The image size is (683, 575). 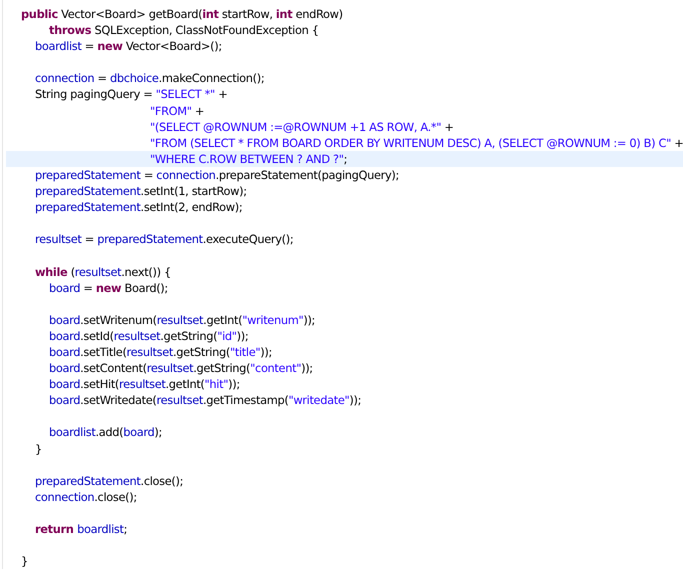 What do you see at coordinates (144, 384) in the screenshot?
I see `code-line: board.setHit(resultset.getInt("hit"));` at bounding box center [144, 384].